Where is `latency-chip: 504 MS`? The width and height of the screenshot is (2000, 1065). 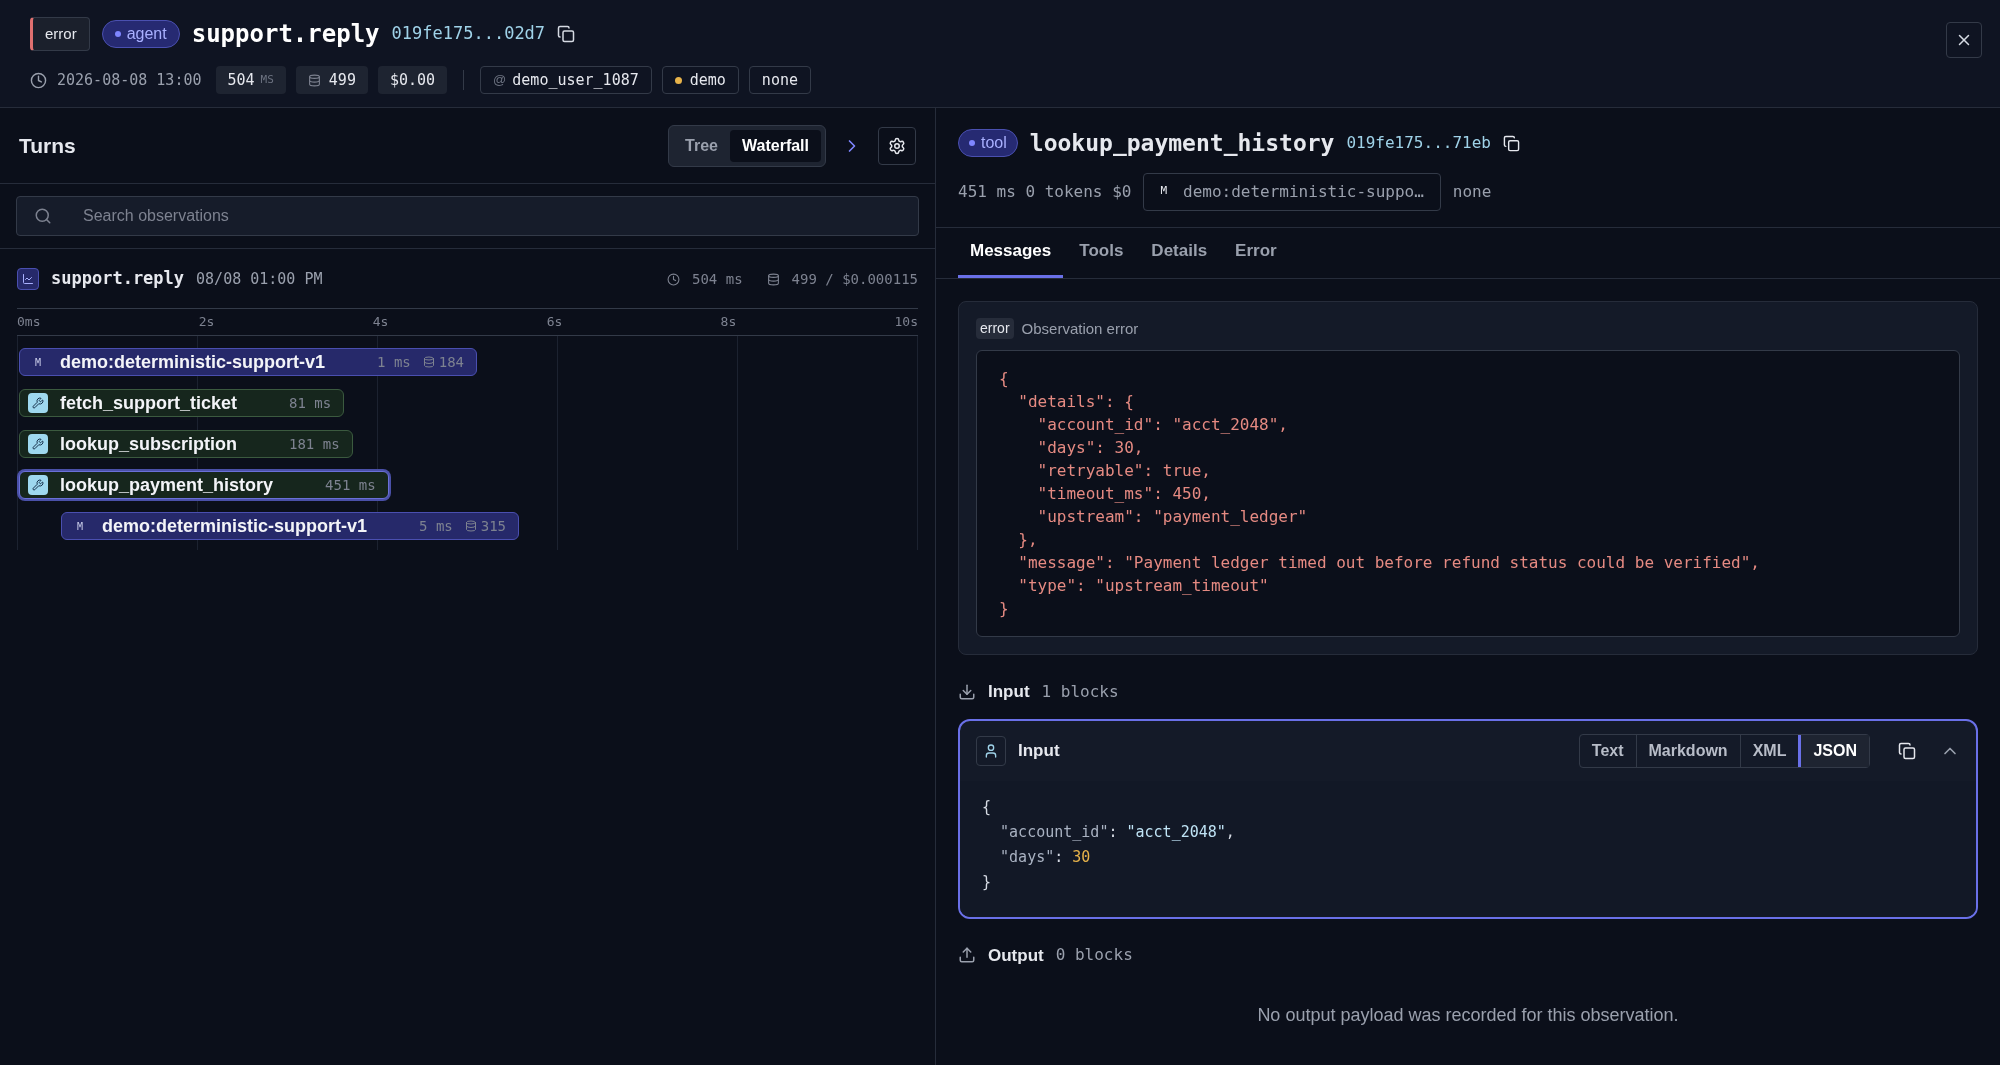
latency-chip: 504 MS is located at coordinates (250, 80).